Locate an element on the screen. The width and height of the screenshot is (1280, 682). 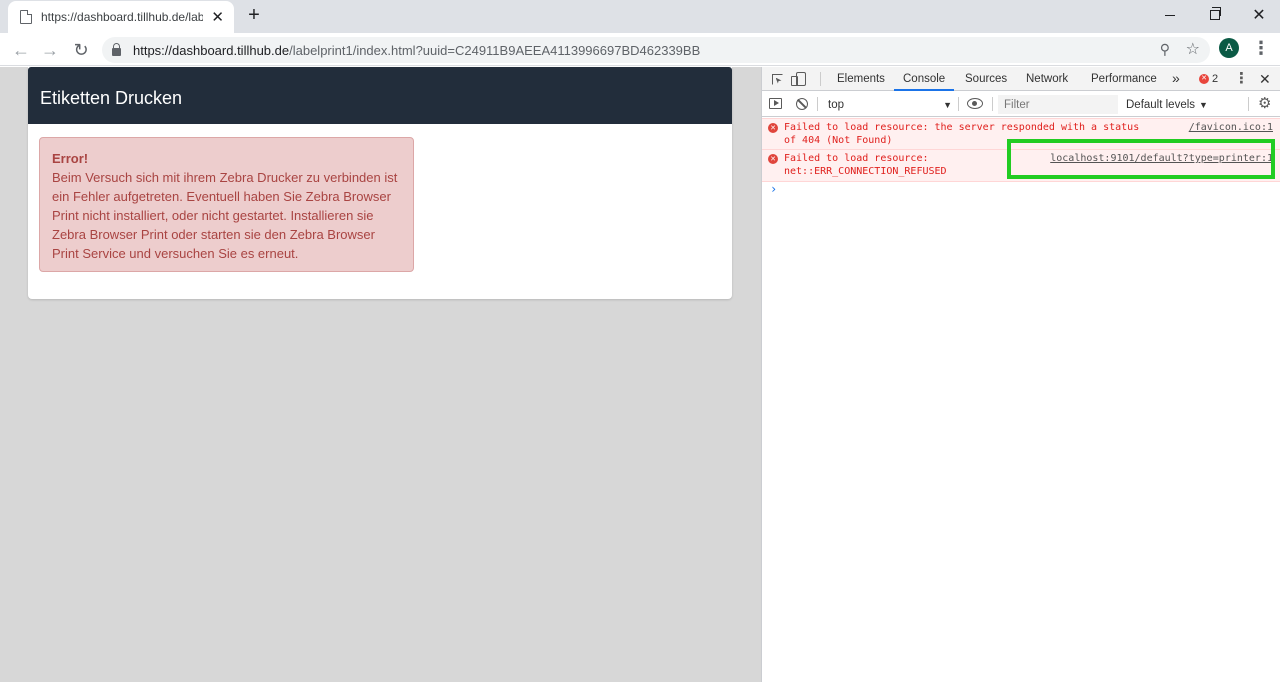
bookmark-star-icon: ☆ is located at coordinates (1193, 49).